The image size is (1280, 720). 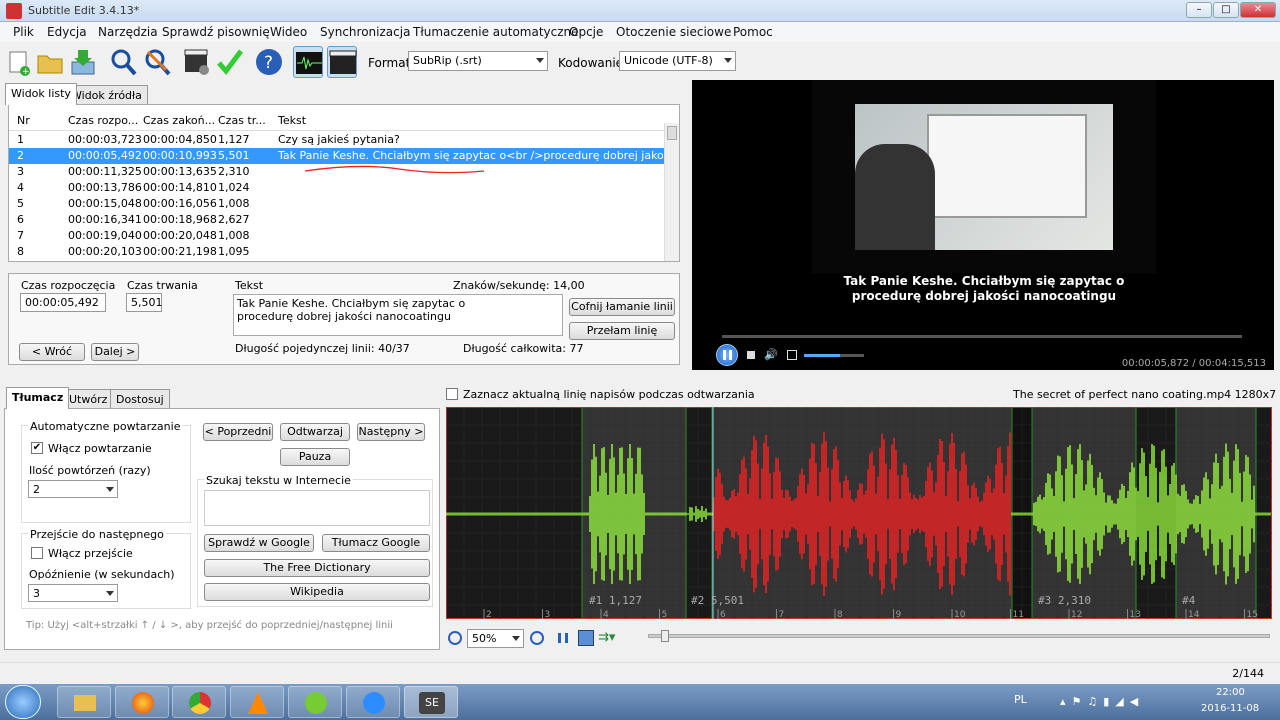 I want to click on waveform-position-slider, so click(x=959, y=636).